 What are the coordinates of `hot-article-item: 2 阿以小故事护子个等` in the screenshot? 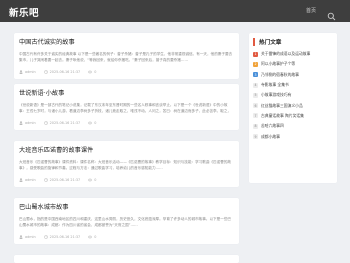 It's located at (294, 64).